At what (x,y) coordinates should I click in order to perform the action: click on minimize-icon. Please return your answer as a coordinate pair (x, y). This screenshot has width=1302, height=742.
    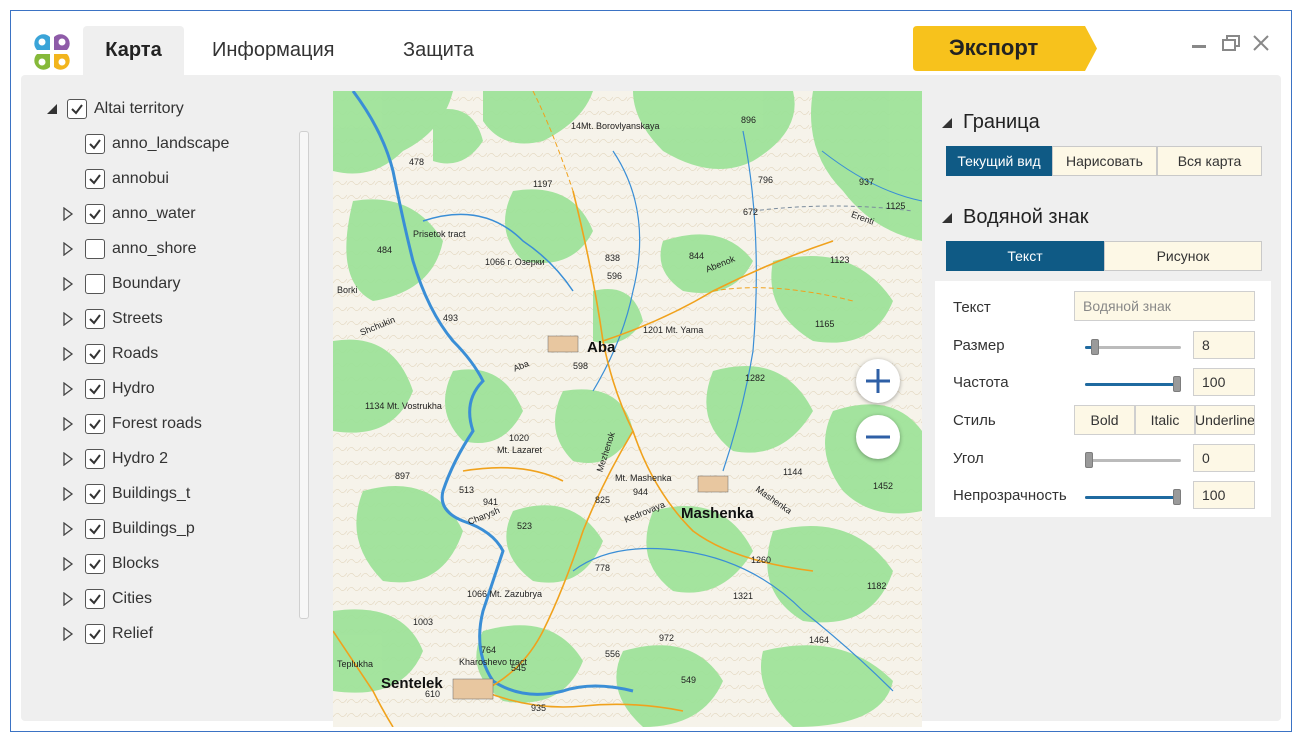
    Looking at the image, I should click on (1199, 43).